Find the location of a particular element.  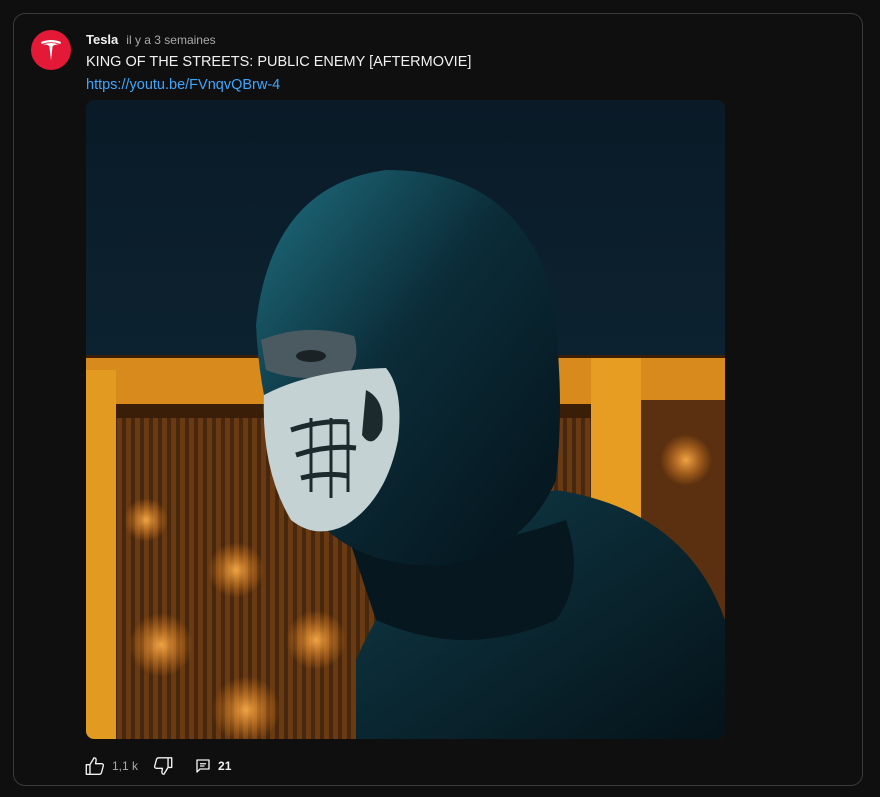

channel-avatar is located at coordinates (51, 50).